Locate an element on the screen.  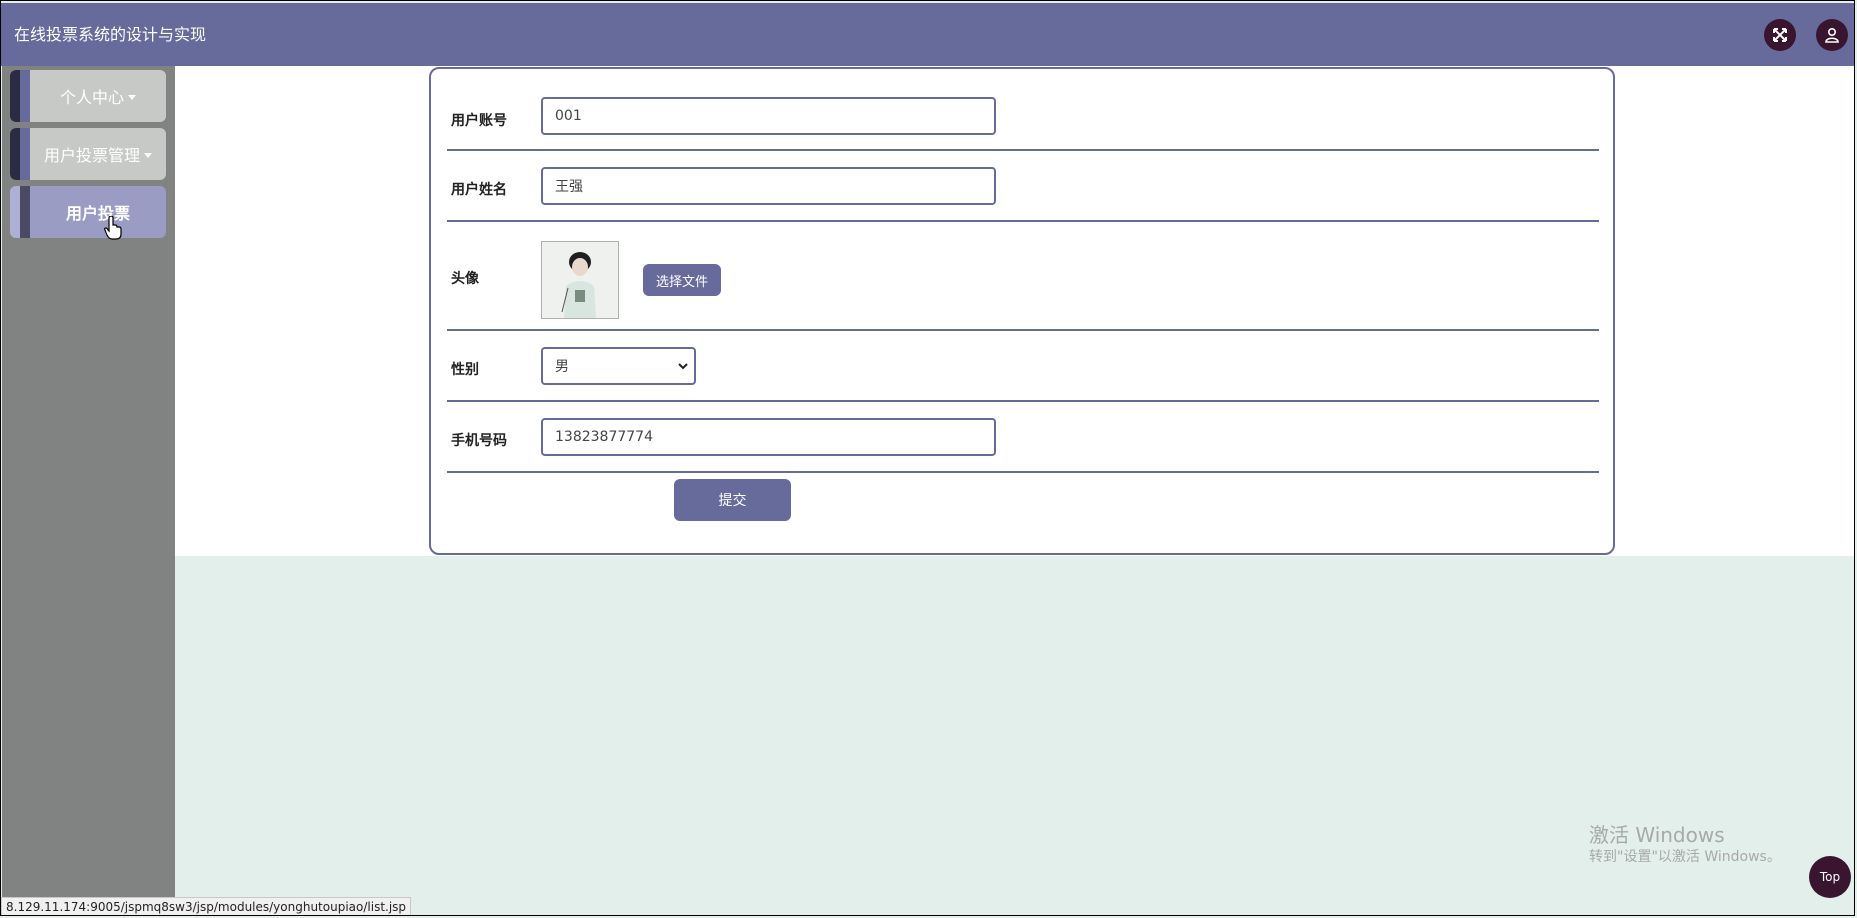
form-row-avatar: 头像 选择文件 is located at coordinates (1023, 276).